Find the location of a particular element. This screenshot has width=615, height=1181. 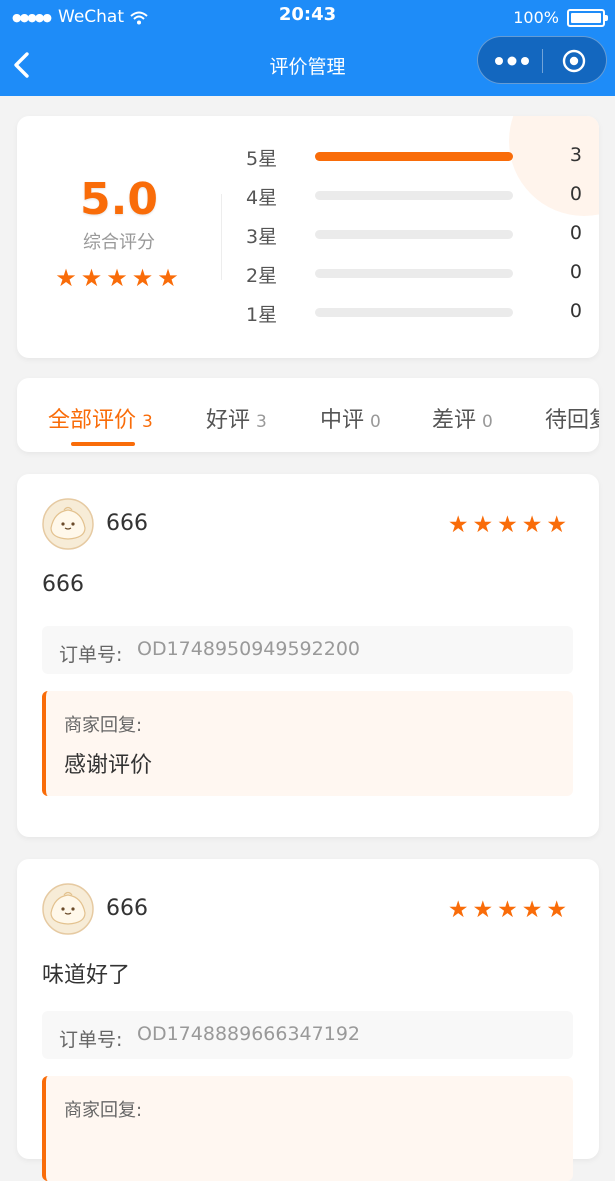

capsule-divider is located at coordinates (542, 61).